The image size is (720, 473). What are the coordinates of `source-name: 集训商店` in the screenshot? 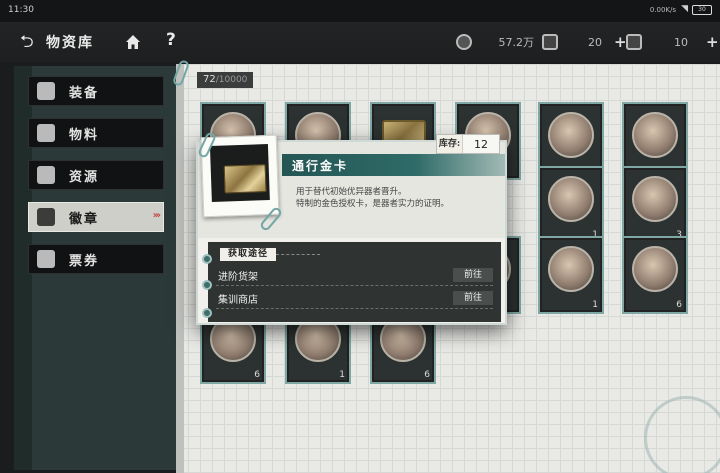 It's located at (238, 300).